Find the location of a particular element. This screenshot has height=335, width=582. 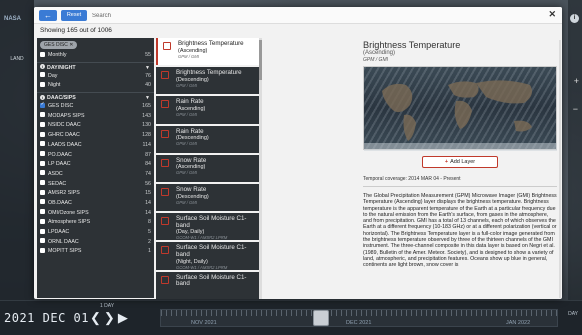

facet-option-count: 84 is located at coordinates (148, 164).